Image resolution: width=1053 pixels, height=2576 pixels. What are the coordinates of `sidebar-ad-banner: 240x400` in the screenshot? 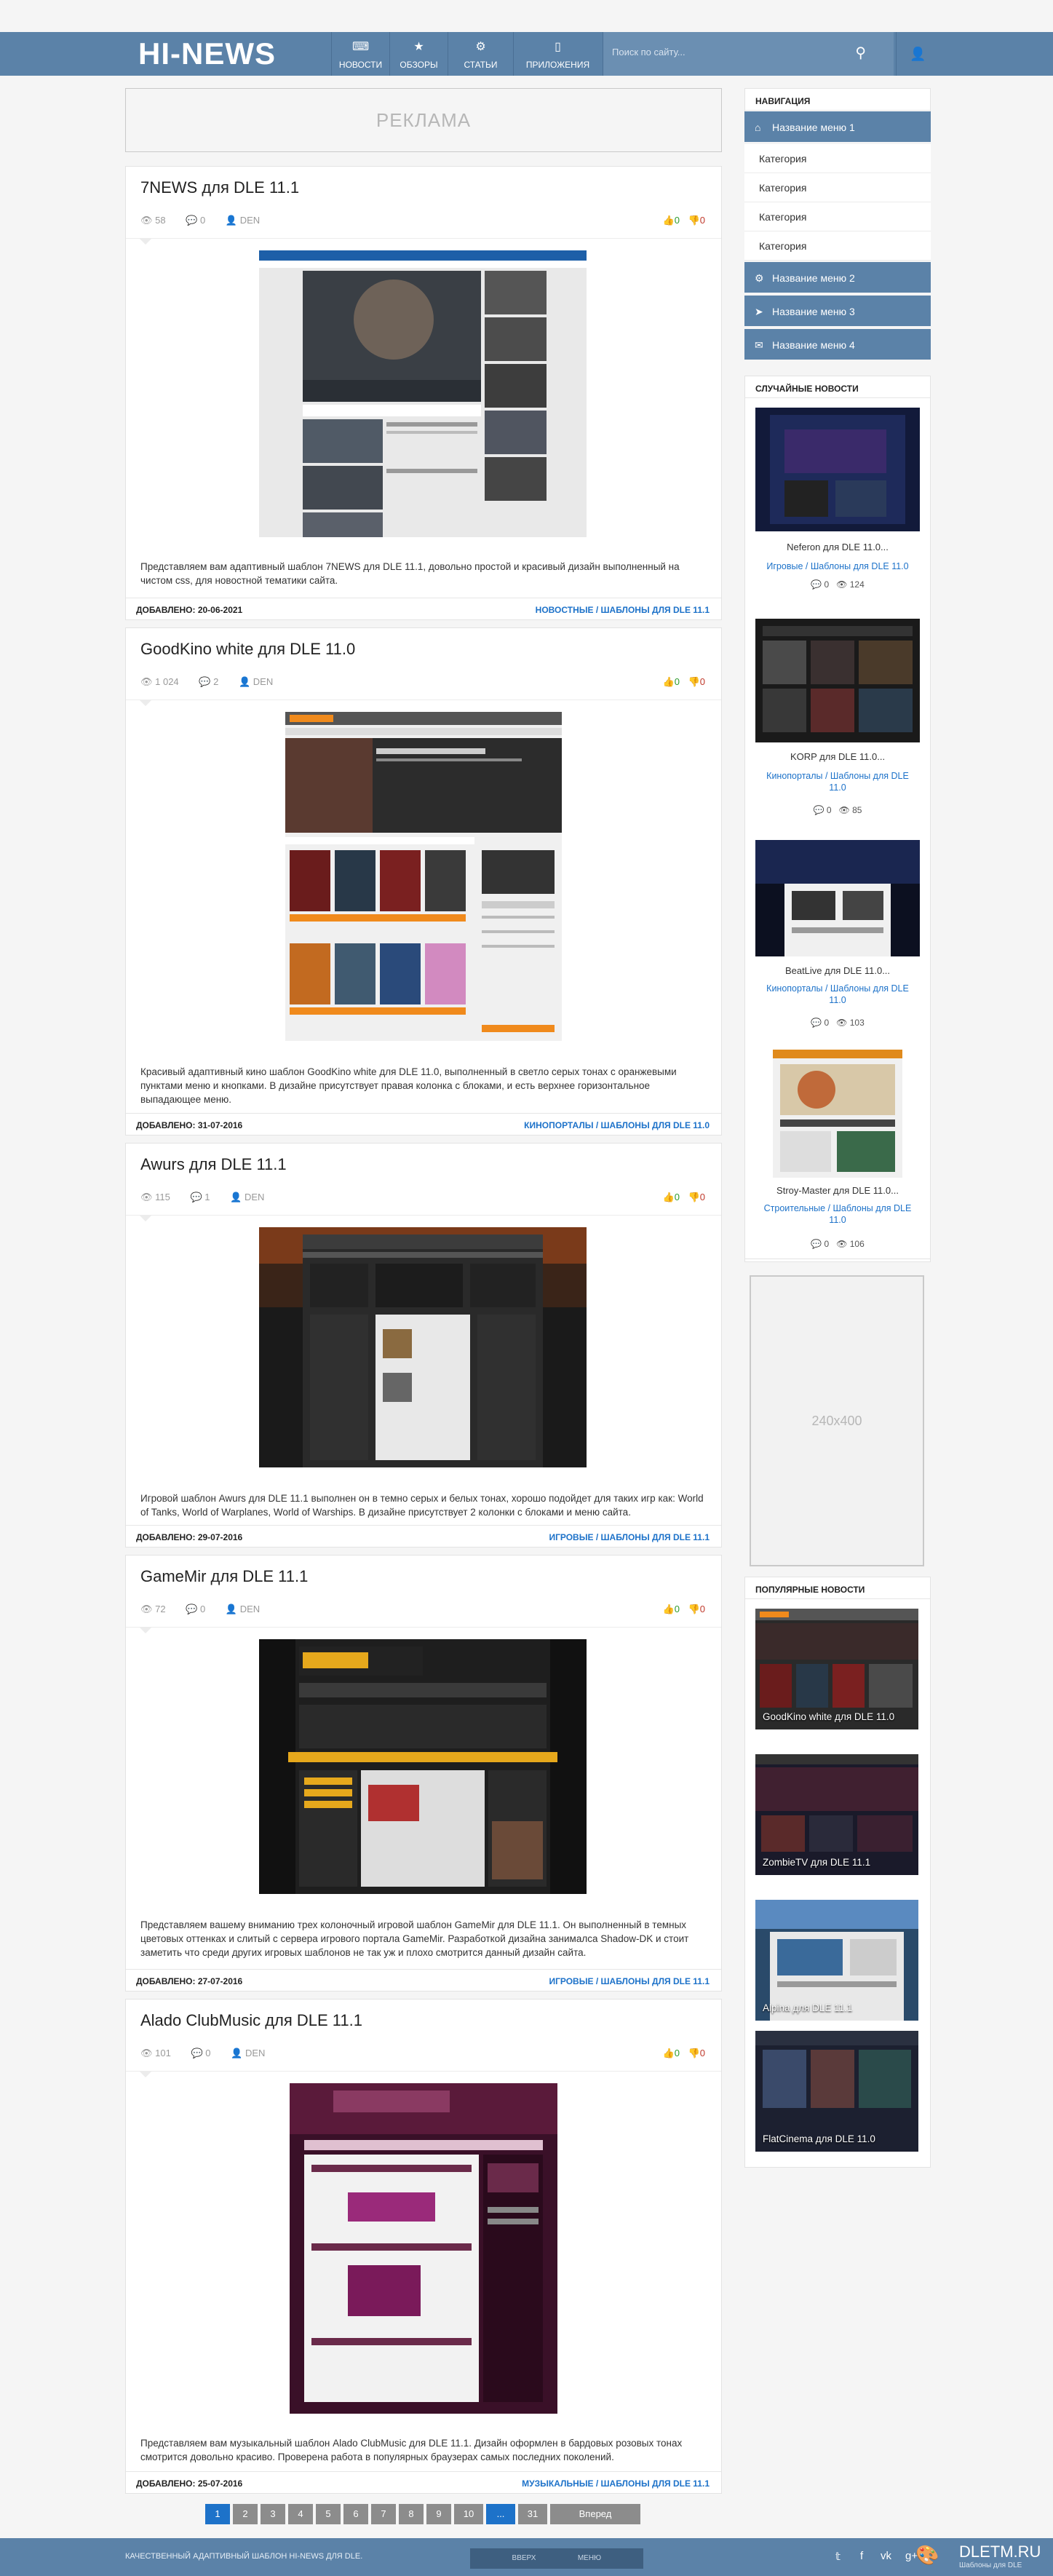 It's located at (837, 1420).